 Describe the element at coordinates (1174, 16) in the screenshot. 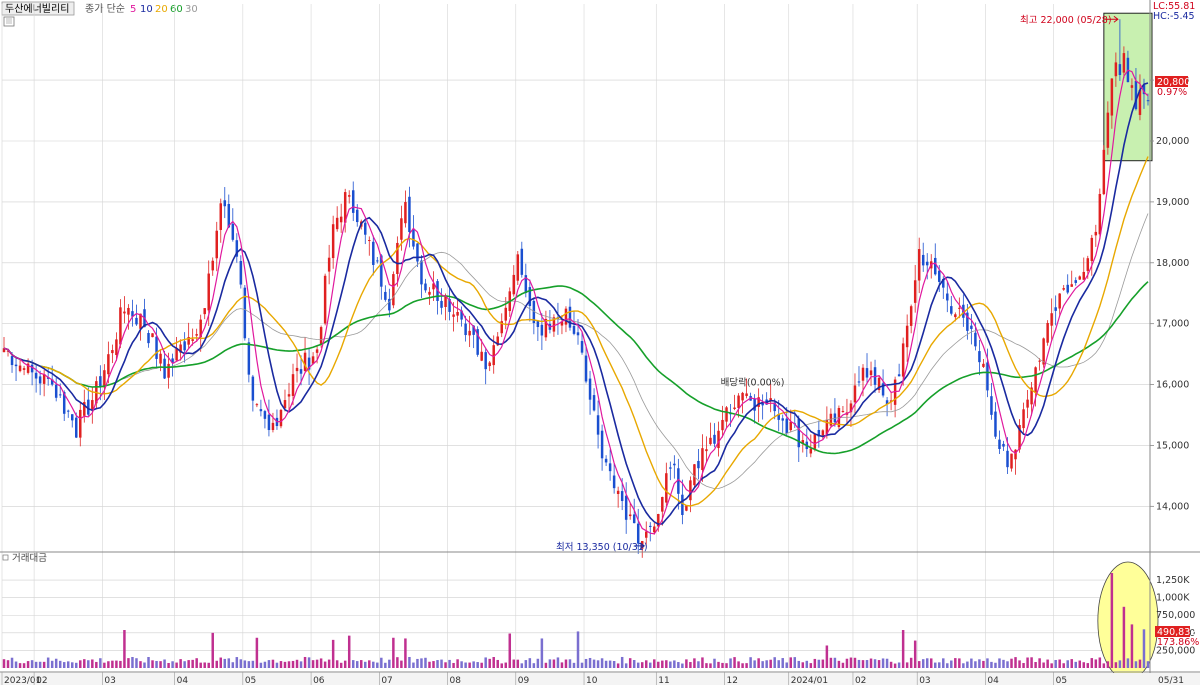

I see `hc-label: HC:-5.45` at that location.